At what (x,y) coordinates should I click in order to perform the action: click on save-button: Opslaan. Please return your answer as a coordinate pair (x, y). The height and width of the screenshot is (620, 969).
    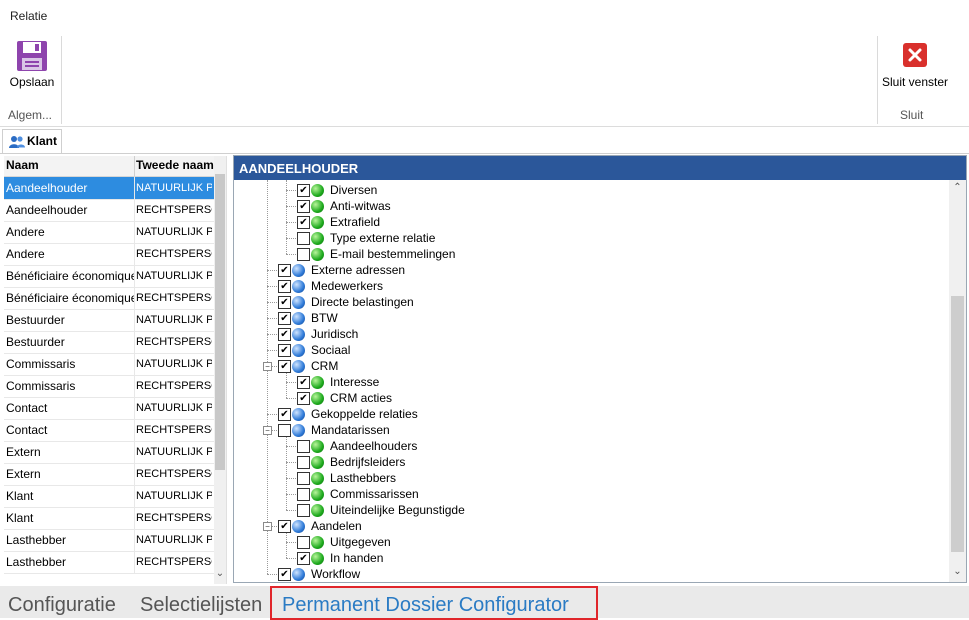
    Looking at the image, I should click on (32, 65).